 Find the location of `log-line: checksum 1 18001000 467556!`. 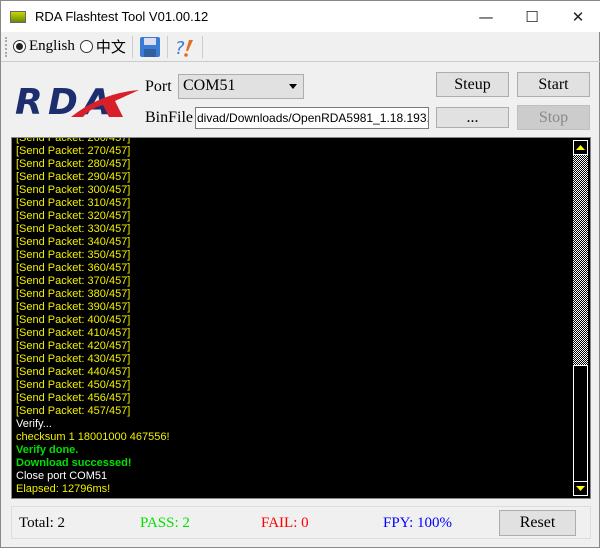

log-line: checksum 1 18001000 467556! is located at coordinates (93, 437).